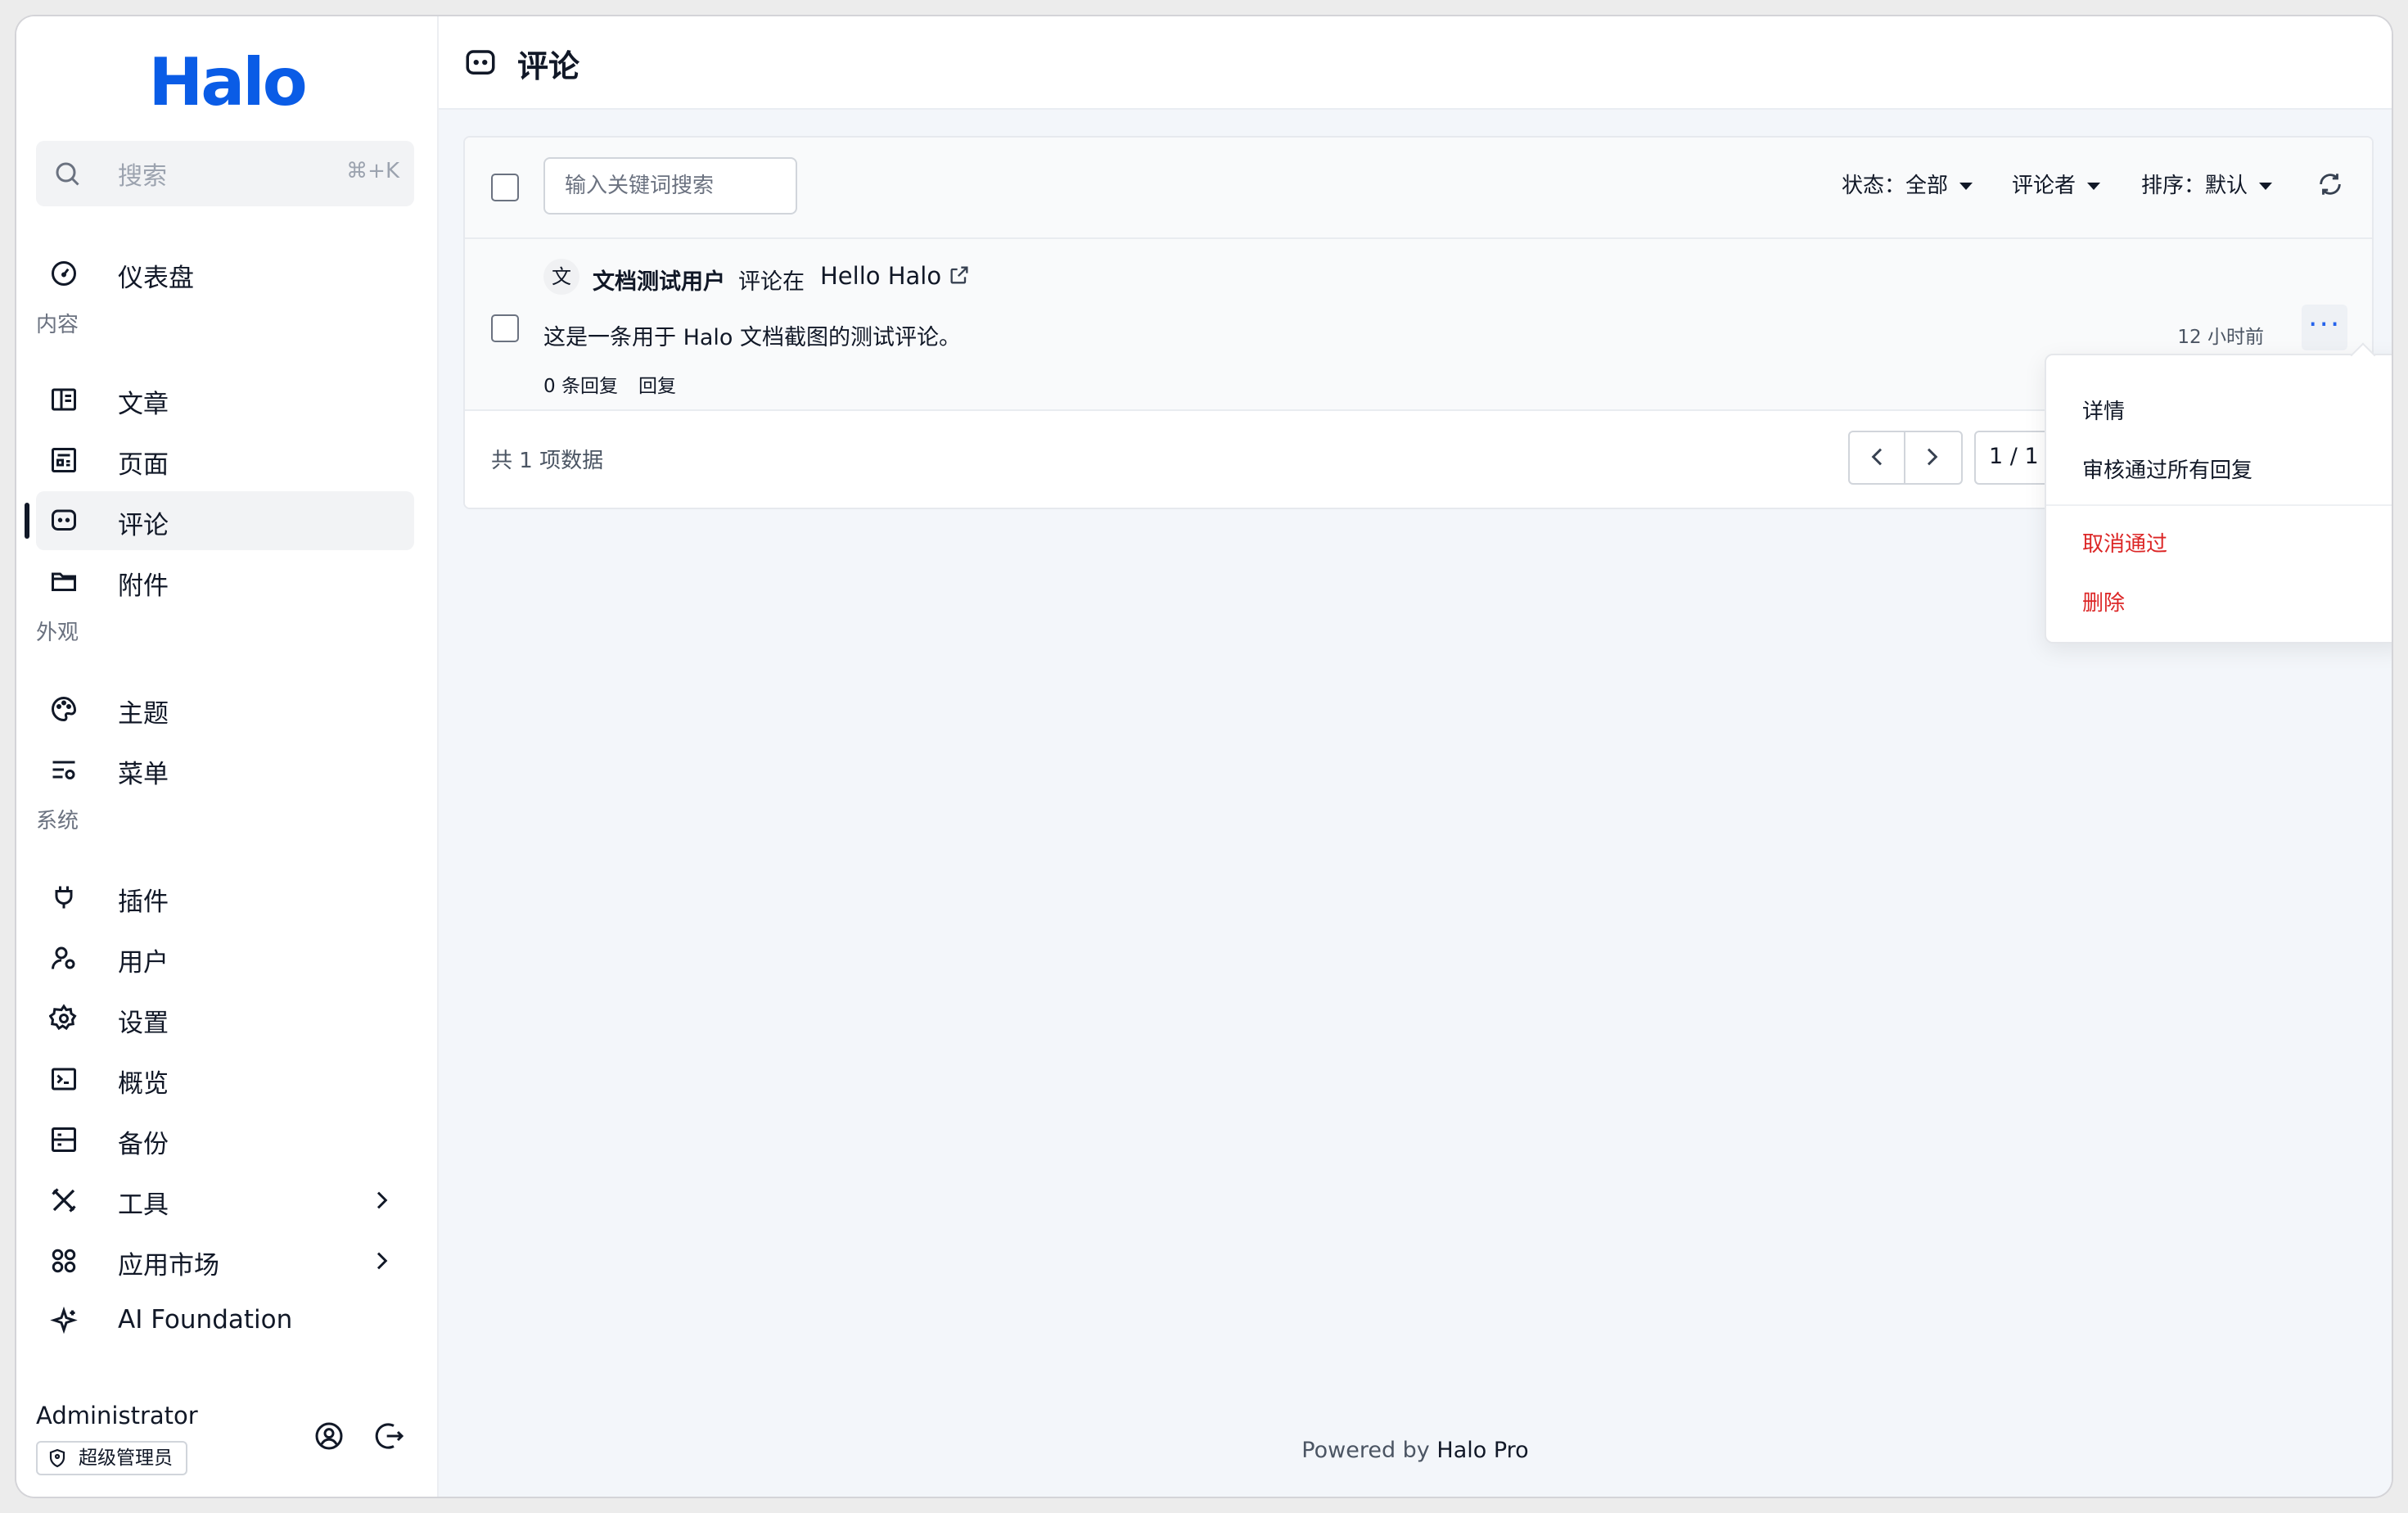 This screenshot has height=1513, width=2408. Describe the element at coordinates (225, 460) in the screenshot. I see `sidebar-item-pages: 页面` at that location.